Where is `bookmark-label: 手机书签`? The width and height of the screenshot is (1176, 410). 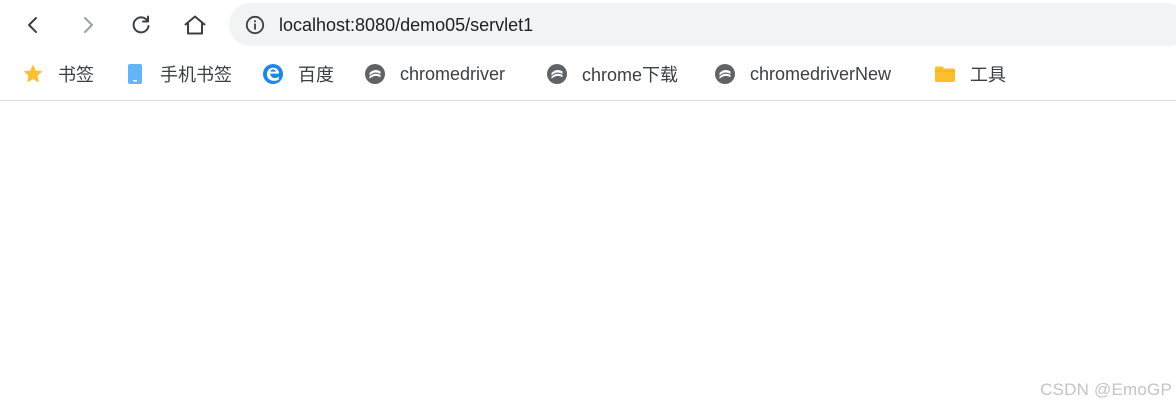
bookmark-label: 手机书签 is located at coordinates (196, 75).